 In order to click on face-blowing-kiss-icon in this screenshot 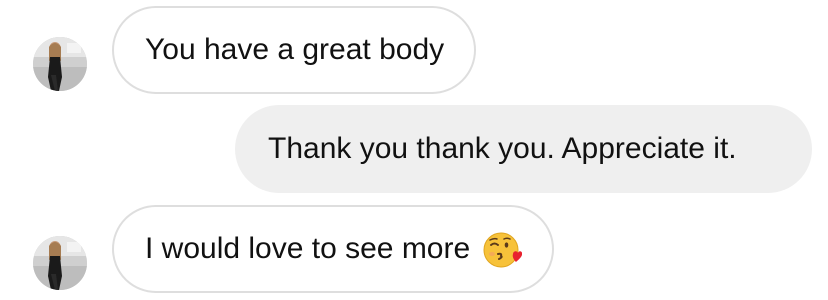, I will do `click(502, 250)`.